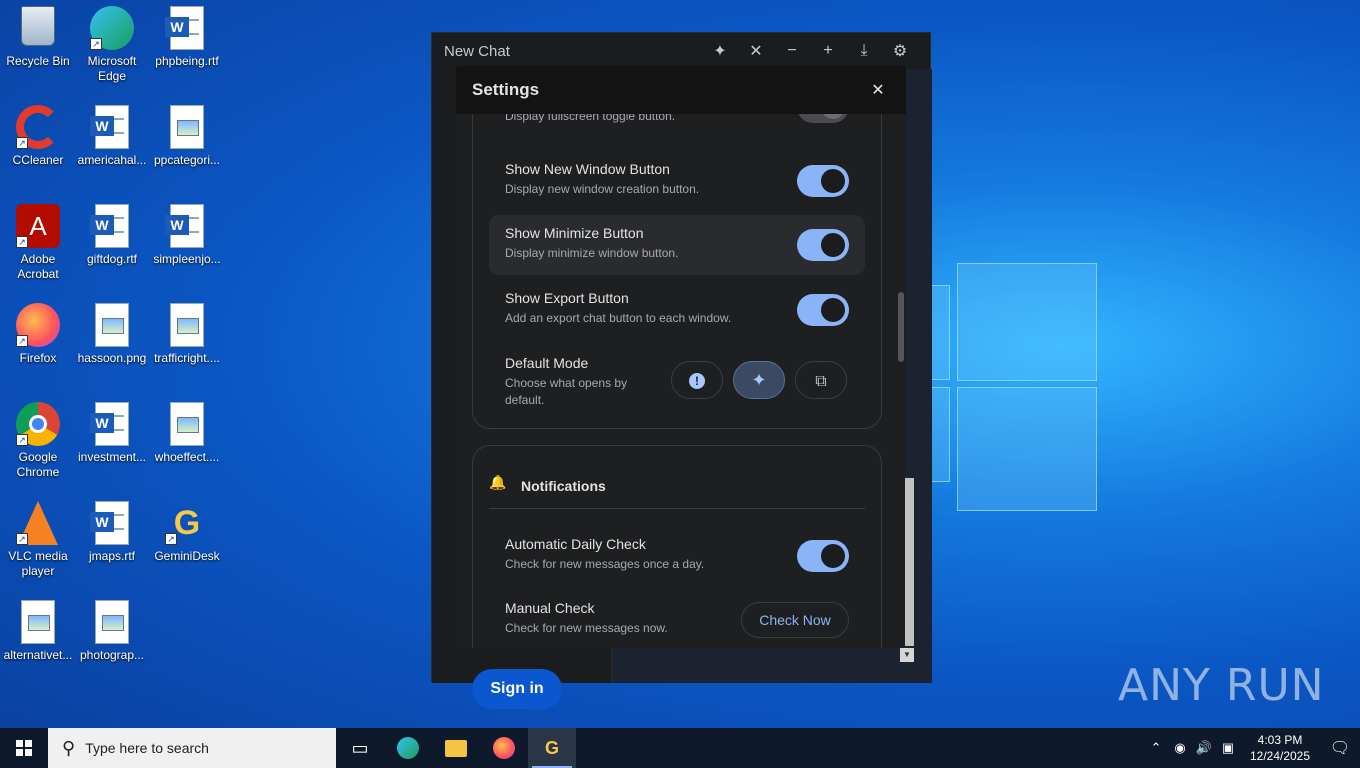  Describe the element at coordinates (552, 748) in the screenshot. I see `taskbar-geminidesk: G` at that location.